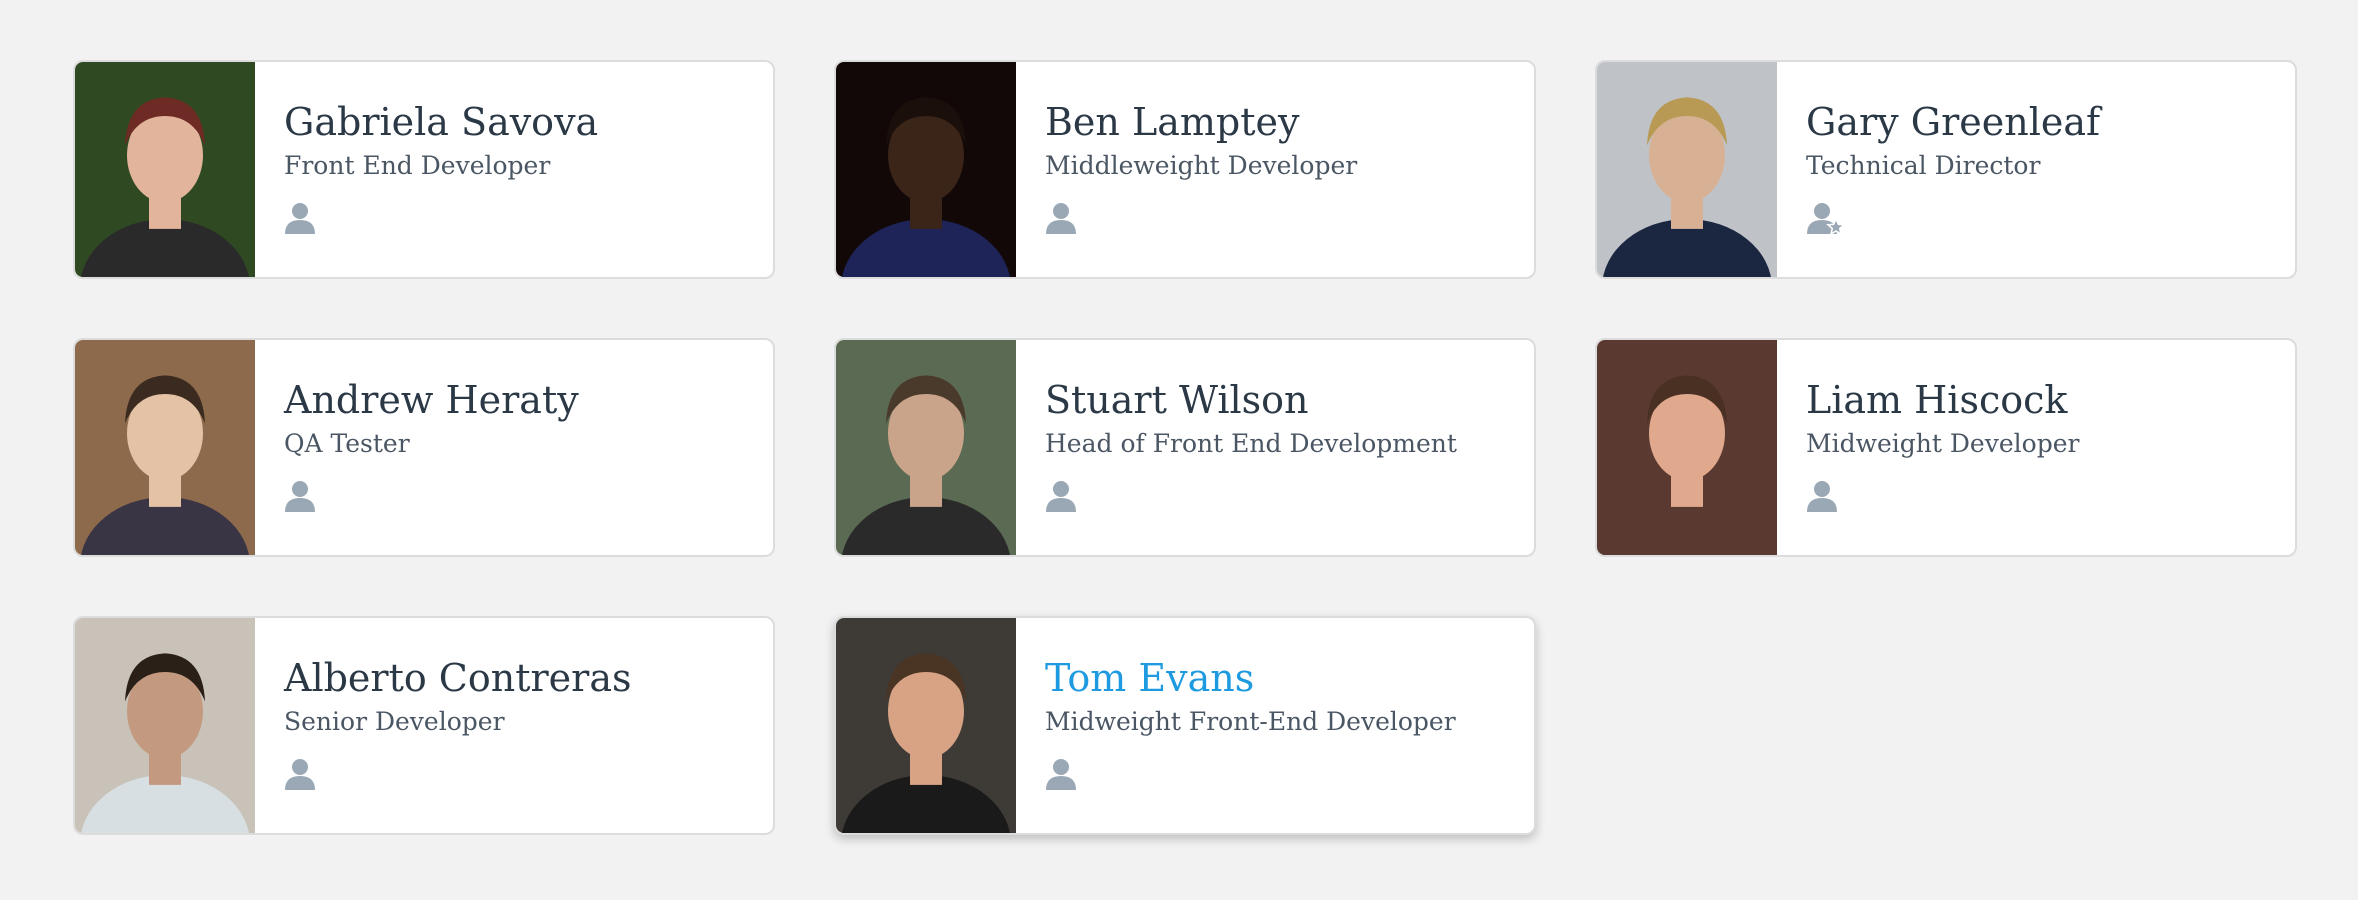  Describe the element at coordinates (1251, 400) in the screenshot. I see `member-name: Stuart Wilson` at that location.